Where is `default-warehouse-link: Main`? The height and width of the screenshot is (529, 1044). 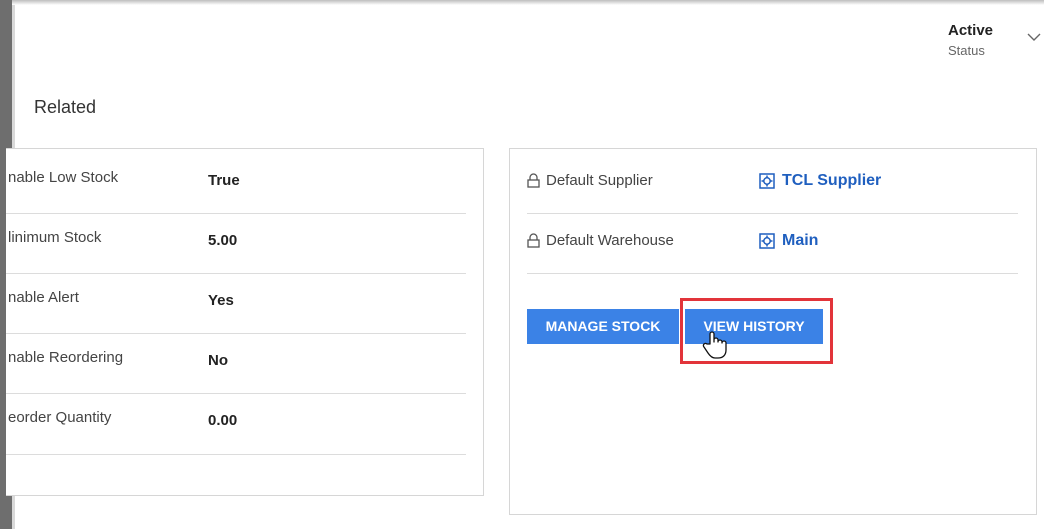 default-warehouse-link: Main is located at coordinates (788, 241).